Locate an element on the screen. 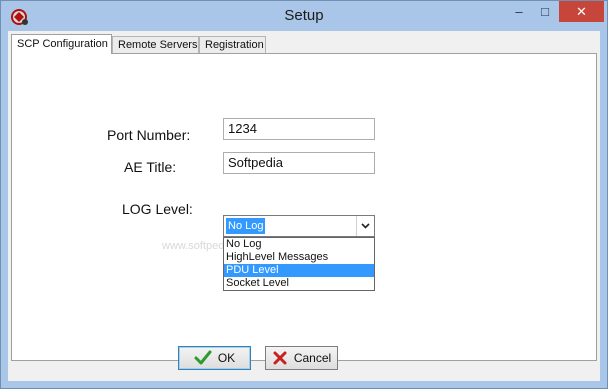 The height and width of the screenshot is (389, 608). tab-registration: Registration is located at coordinates (232, 44).